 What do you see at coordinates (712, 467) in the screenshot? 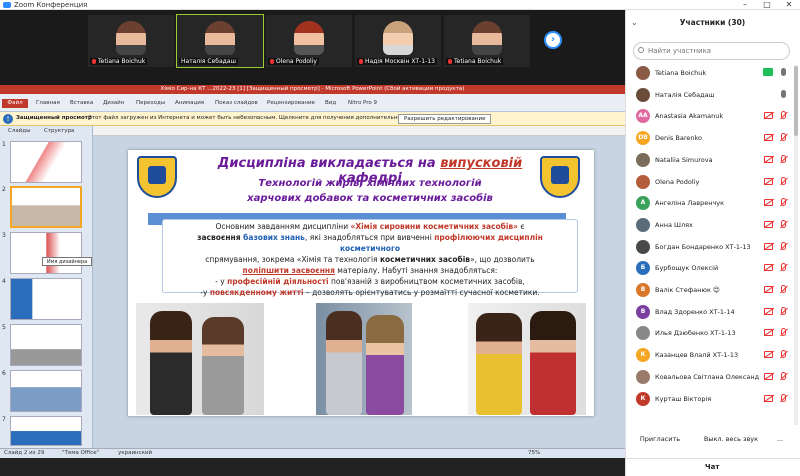
I see `chat-section: Чат` at bounding box center [712, 467].